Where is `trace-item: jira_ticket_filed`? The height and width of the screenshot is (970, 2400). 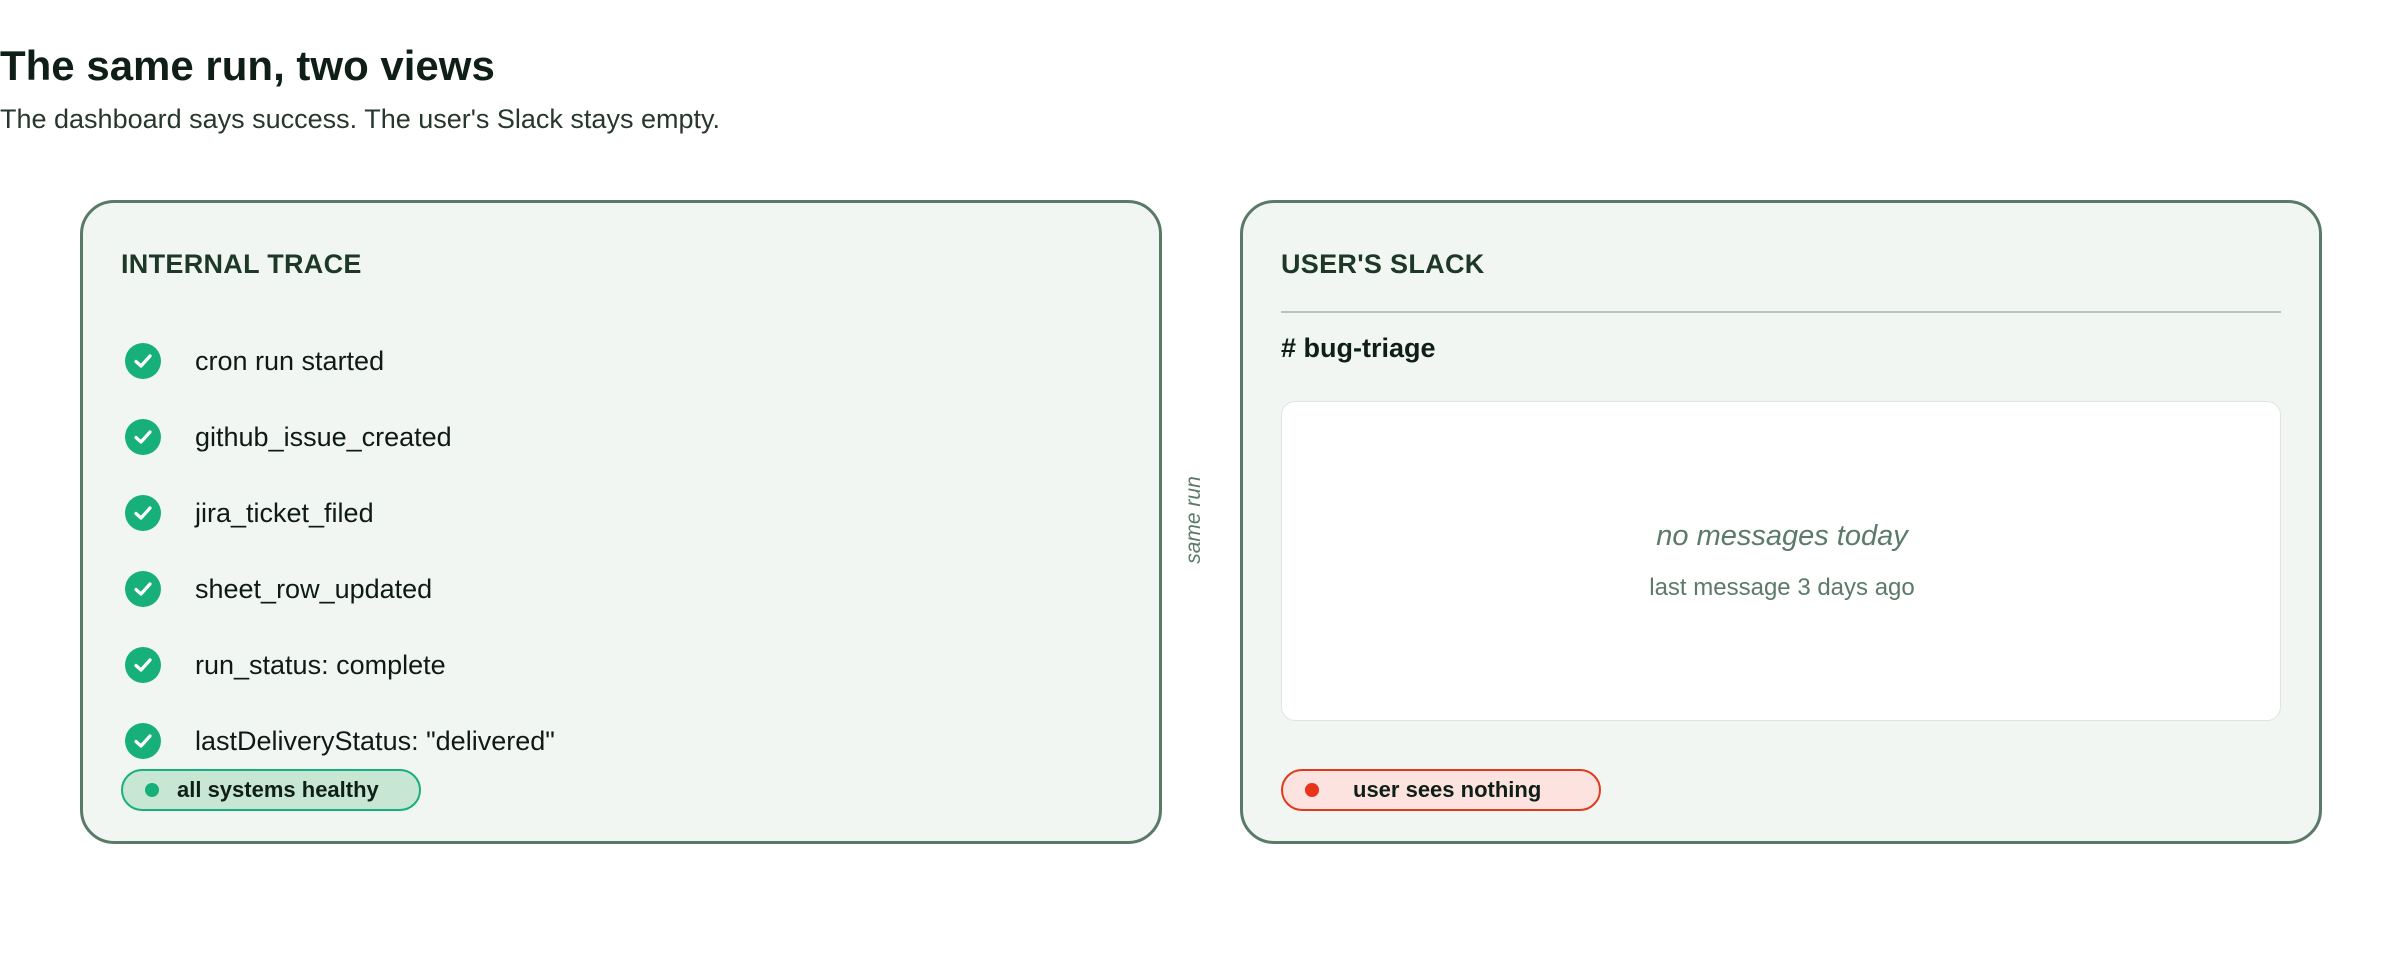 trace-item: jira_ticket_filed is located at coordinates (340, 513).